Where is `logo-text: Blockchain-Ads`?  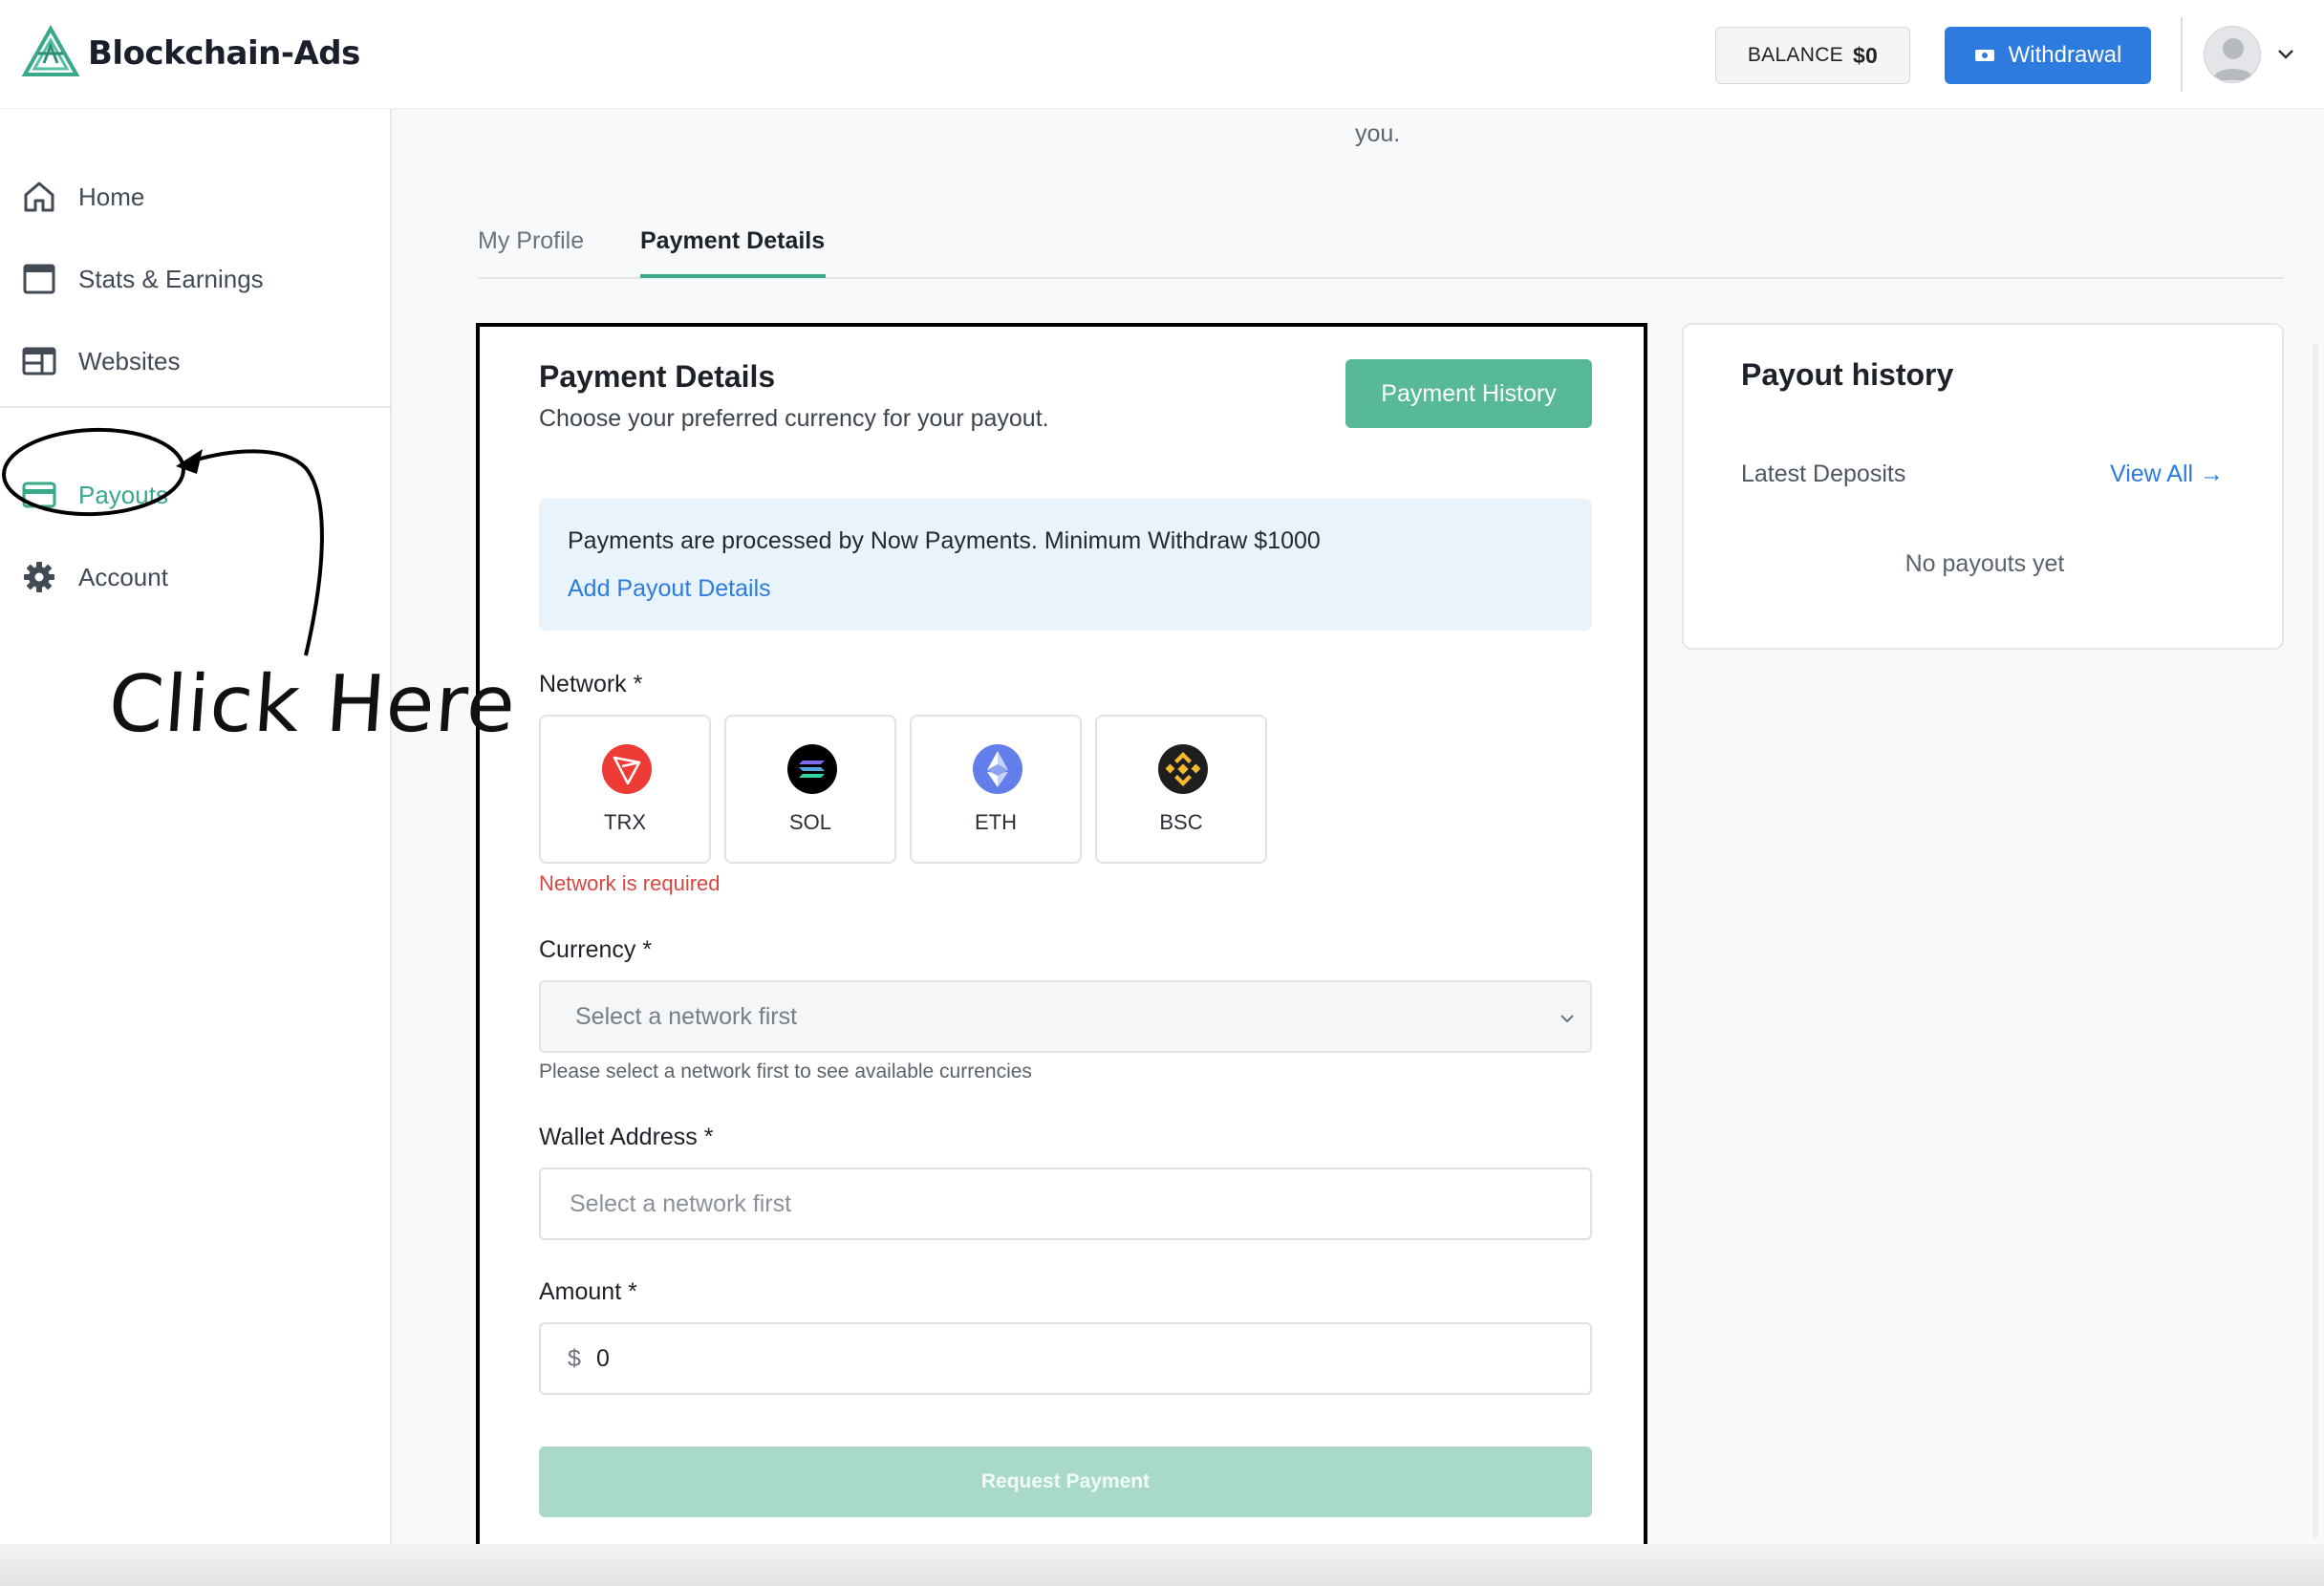 logo-text: Blockchain-Ads is located at coordinates (224, 53).